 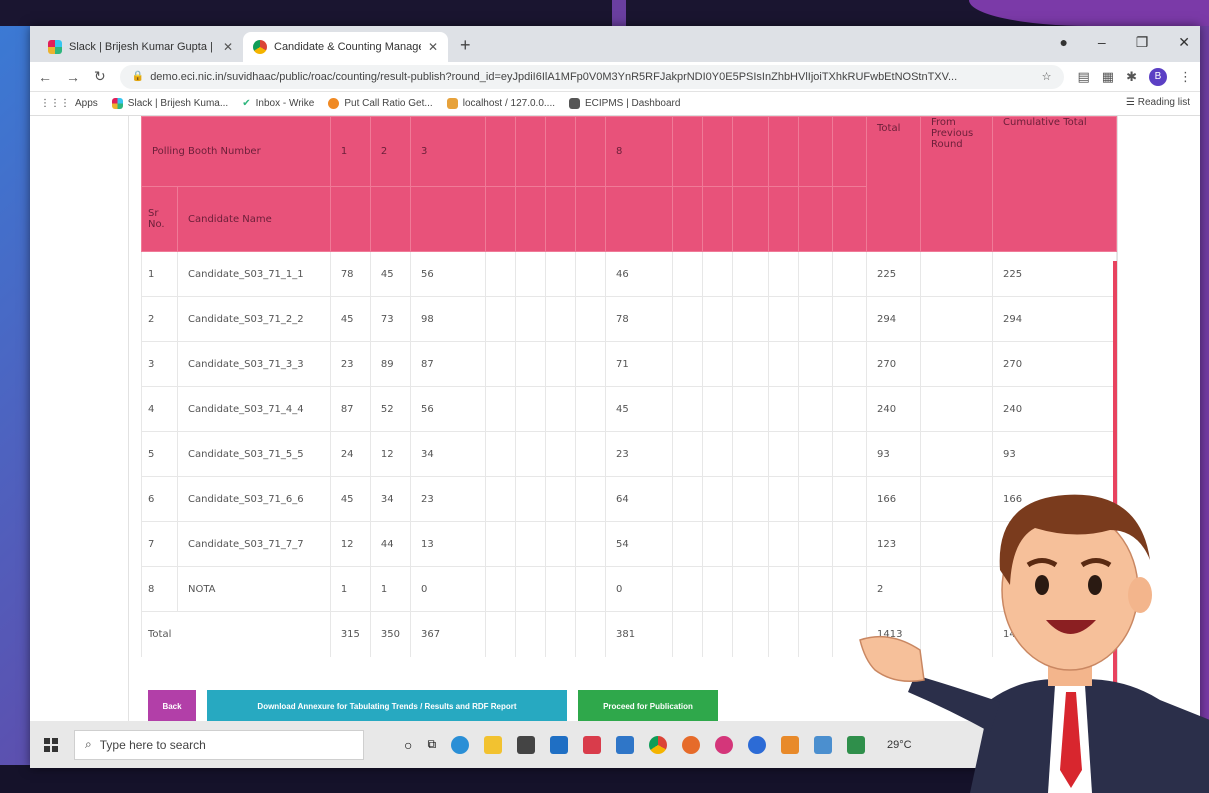 What do you see at coordinates (1047, 76) in the screenshot?
I see `star-icon: ☆` at bounding box center [1047, 76].